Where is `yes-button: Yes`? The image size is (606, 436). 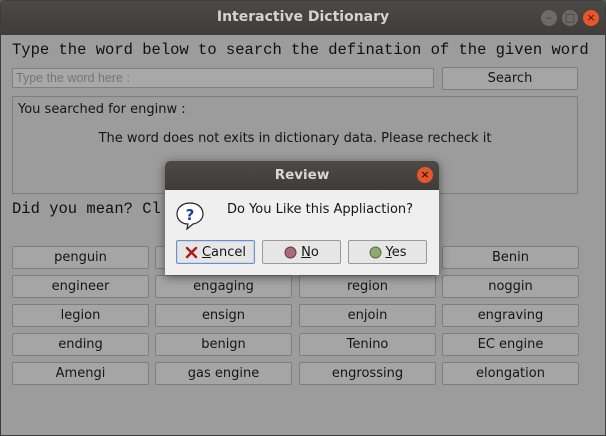 yes-button: Yes is located at coordinates (387, 252).